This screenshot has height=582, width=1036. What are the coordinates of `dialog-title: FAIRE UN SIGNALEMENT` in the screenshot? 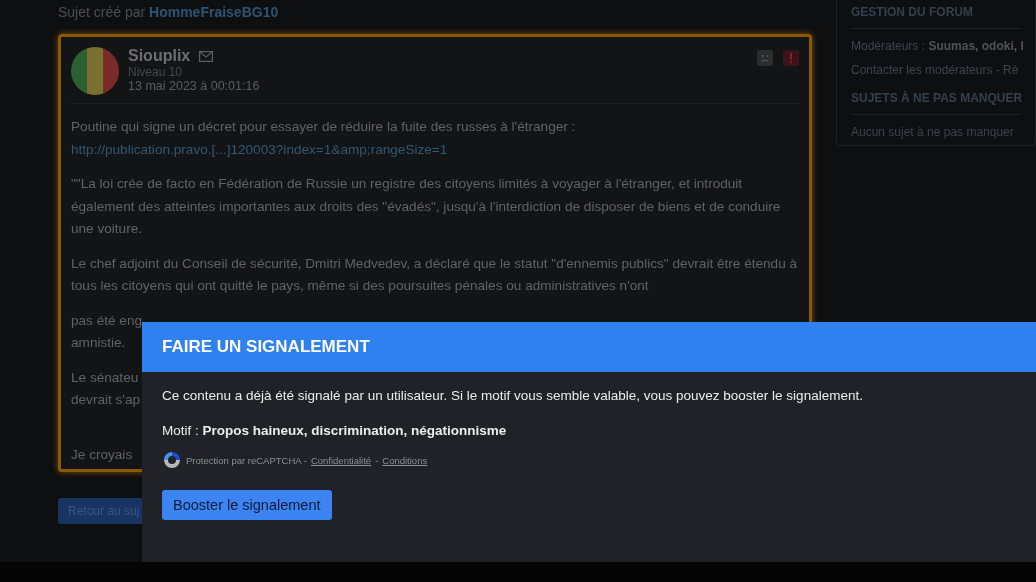 It's located at (266, 347).